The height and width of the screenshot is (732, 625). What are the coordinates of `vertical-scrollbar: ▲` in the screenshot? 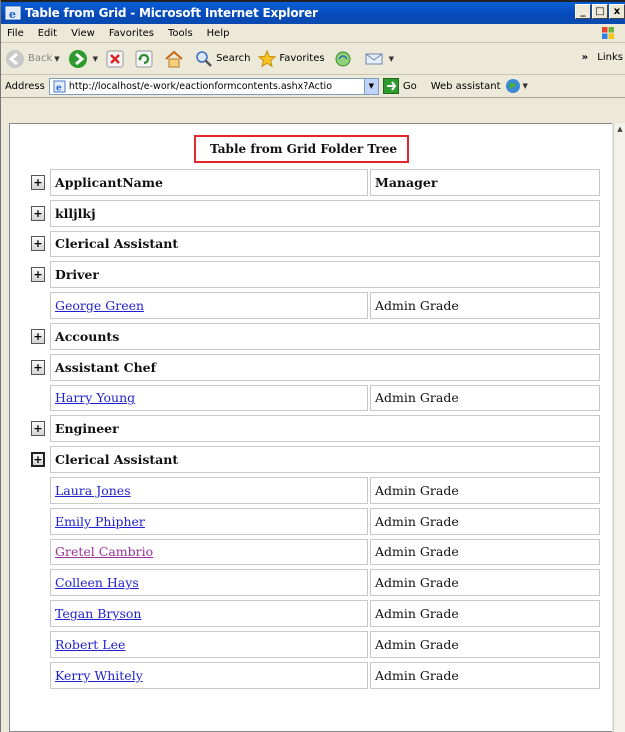 It's located at (619, 427).